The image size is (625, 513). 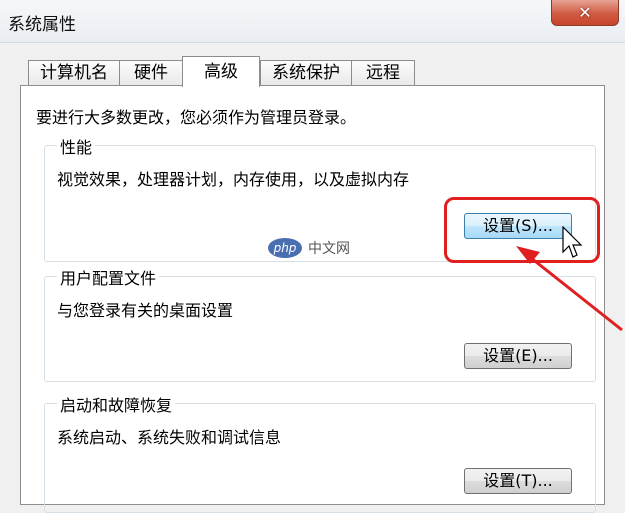 What do you see at coordinates (572, 242) in the screenshot?
I see `mouse-cursor-icon` at bounding box center [572, 242].